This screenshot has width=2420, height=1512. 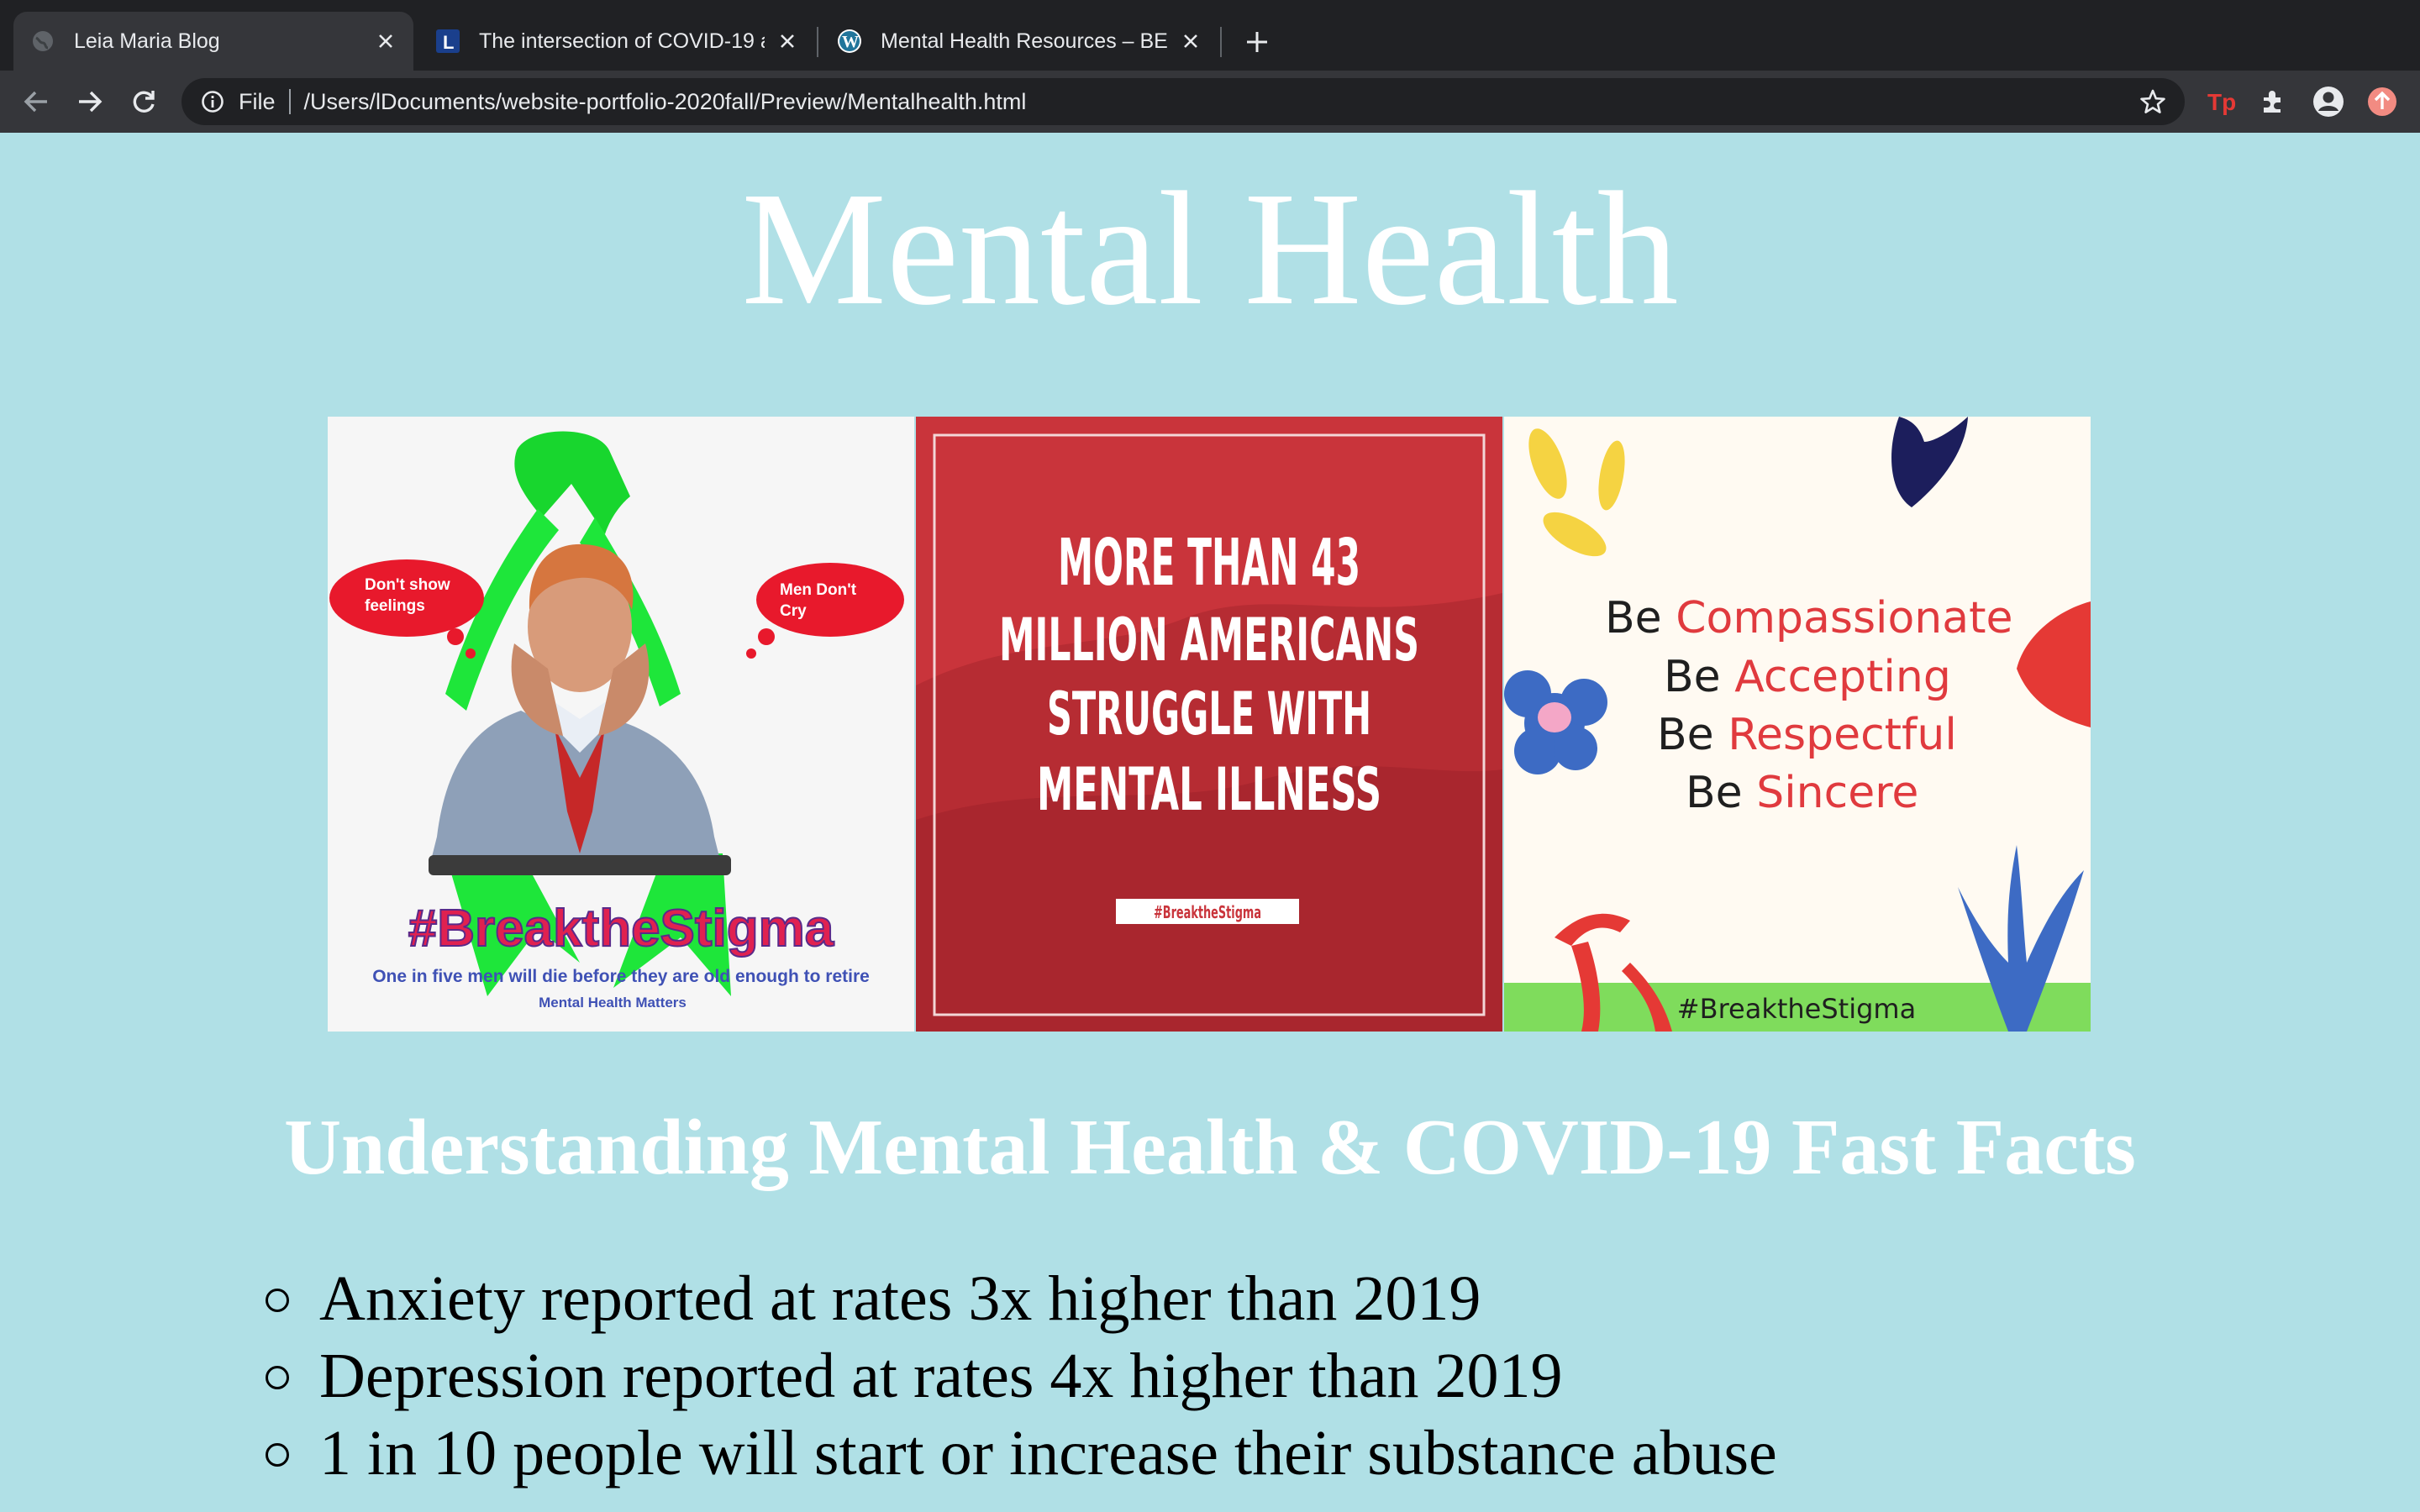 What do you see at coordinates (1209, 563) in the screenshot?
I see `poster-line-1: MORE THAN 43` at bounding box center [1209, 563].